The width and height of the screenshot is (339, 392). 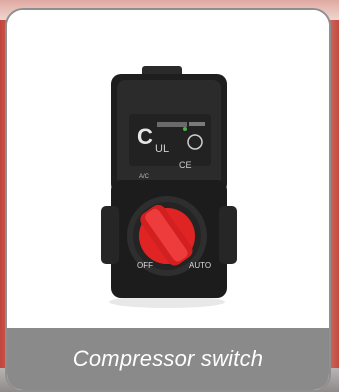 What do you see at coordinates (145, 136) in the screenshot?
I see `svg-text: C` at bounding box center [145, 136].